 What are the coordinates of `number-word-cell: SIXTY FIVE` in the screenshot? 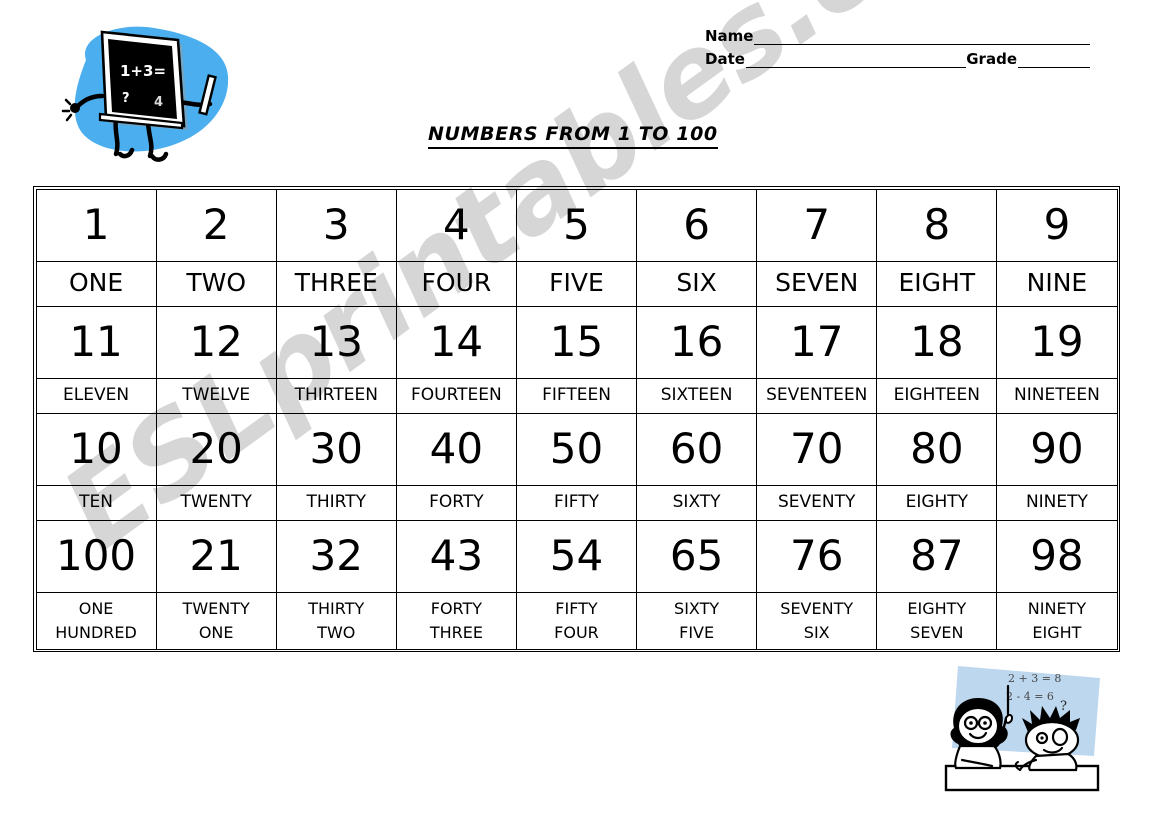 It's located at (697, 620).